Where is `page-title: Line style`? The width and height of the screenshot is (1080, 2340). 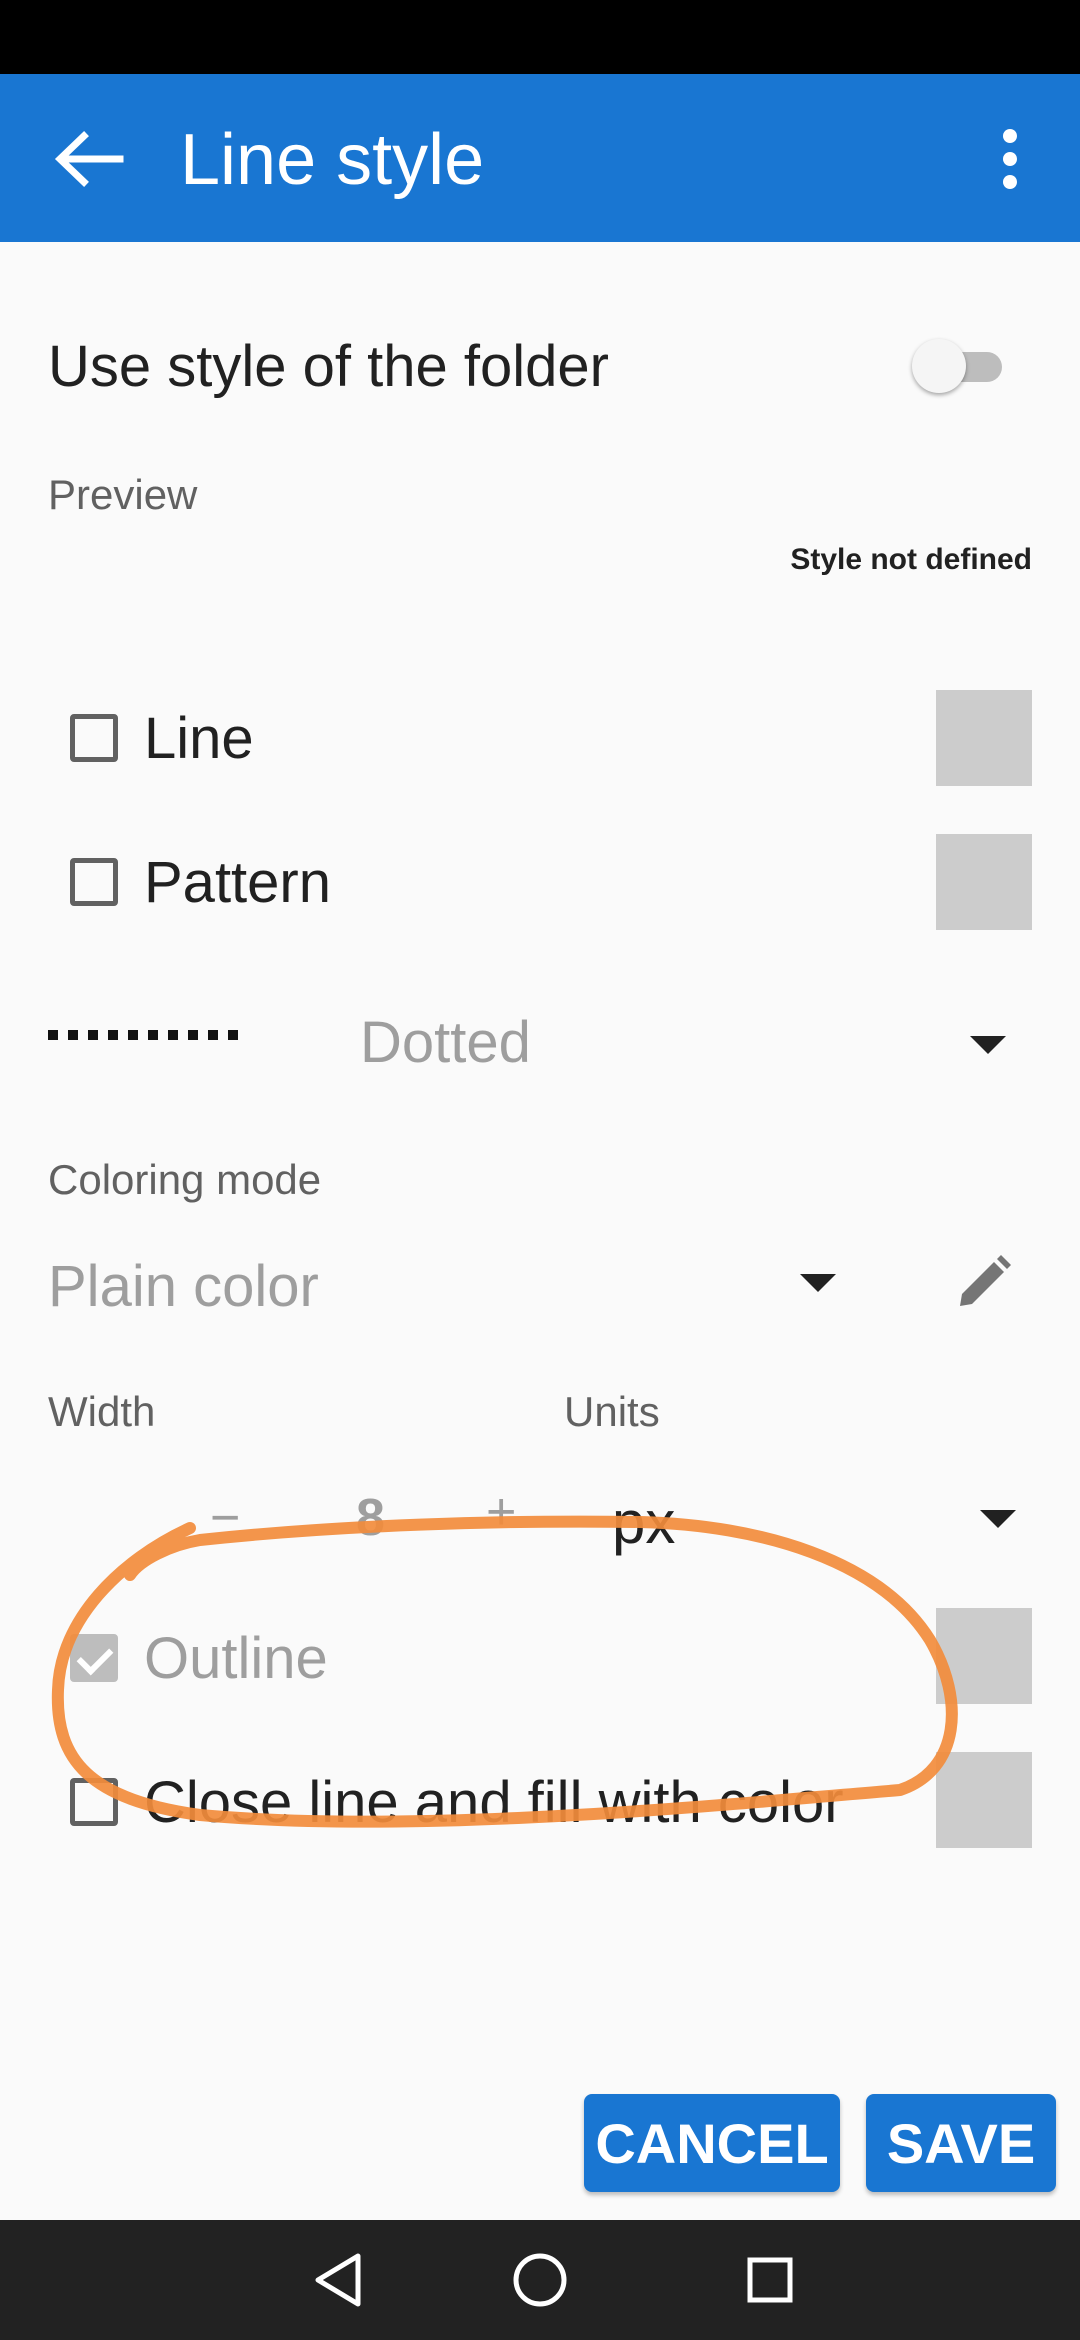 page-title: Line style is located at coordinates (332, 160).